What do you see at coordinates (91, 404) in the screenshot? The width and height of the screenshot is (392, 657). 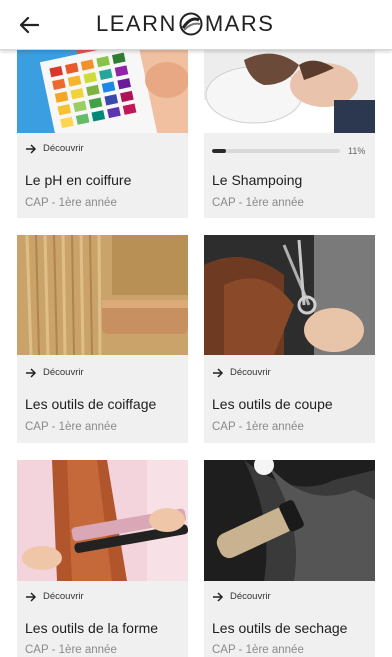 I see `course-title: Les outils de coiffage` at bounding box center [91, 404].